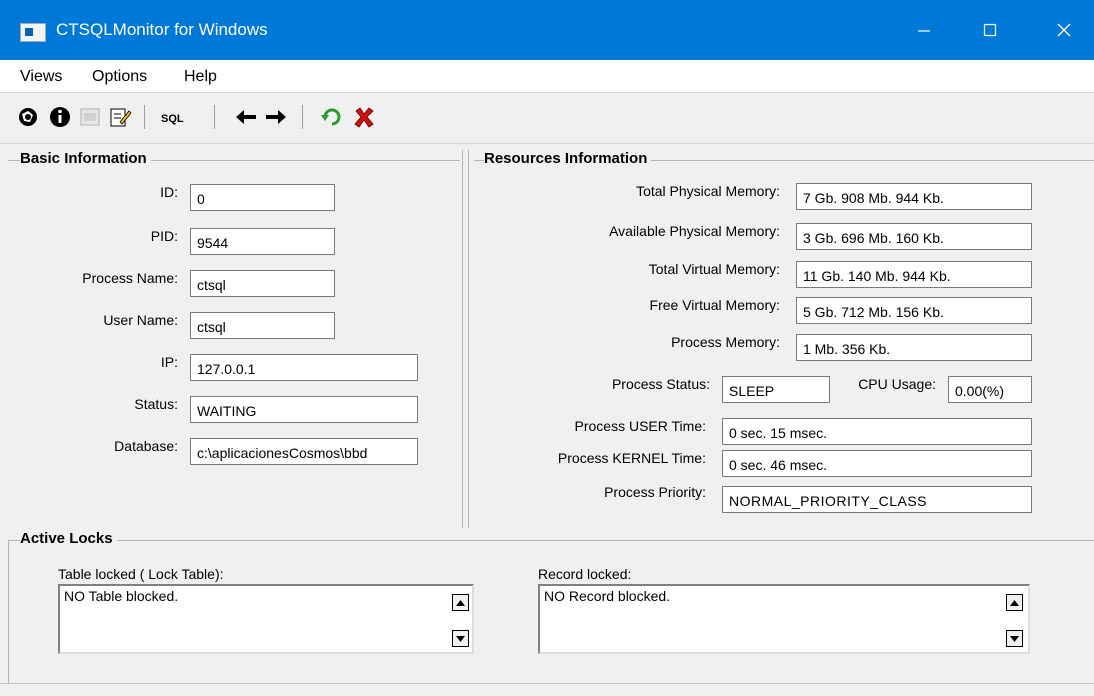 This screenshot has width=1094, height=696. Describe the element at coordinates (141, 574) in the screenshot. I see `table-locked-label: Table locked ( Lock Table):` at that location.